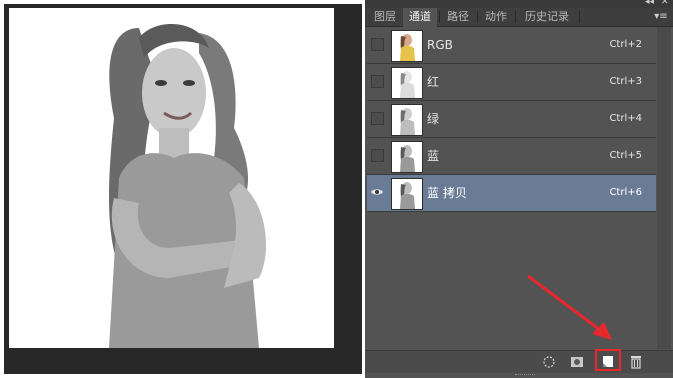 This screenshot has width=673, height=378. What do you see at coordinates (385, 17) in the screenshot?
I see `tab-layers: 图层` at bounding box center [385, 17].